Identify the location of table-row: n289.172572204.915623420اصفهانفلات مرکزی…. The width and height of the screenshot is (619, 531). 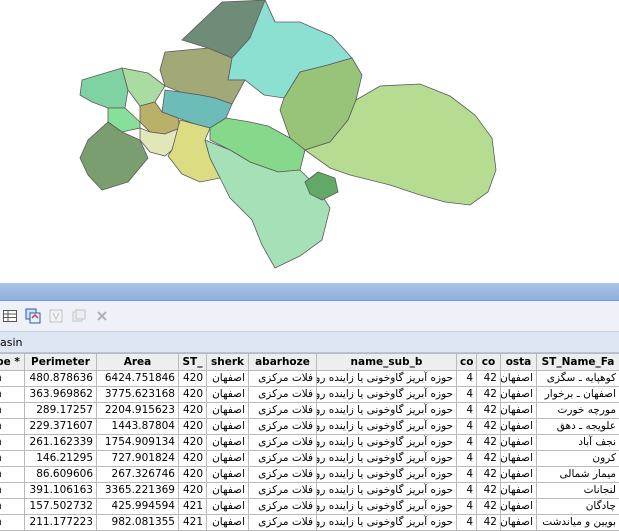
(309, 411).